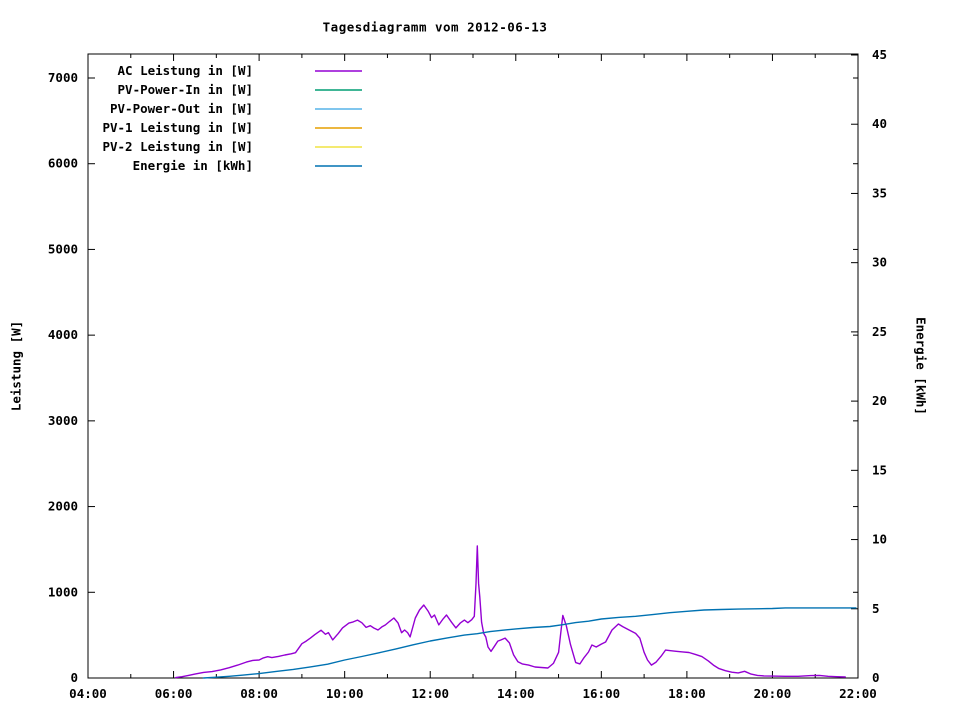 Image resolution: width=960 pixels, height=720 pixels. What do you see at coordinates (345, 693) in the screenshot?
I see `x-tick-label: 10:00` at bounding box center [345, 693].